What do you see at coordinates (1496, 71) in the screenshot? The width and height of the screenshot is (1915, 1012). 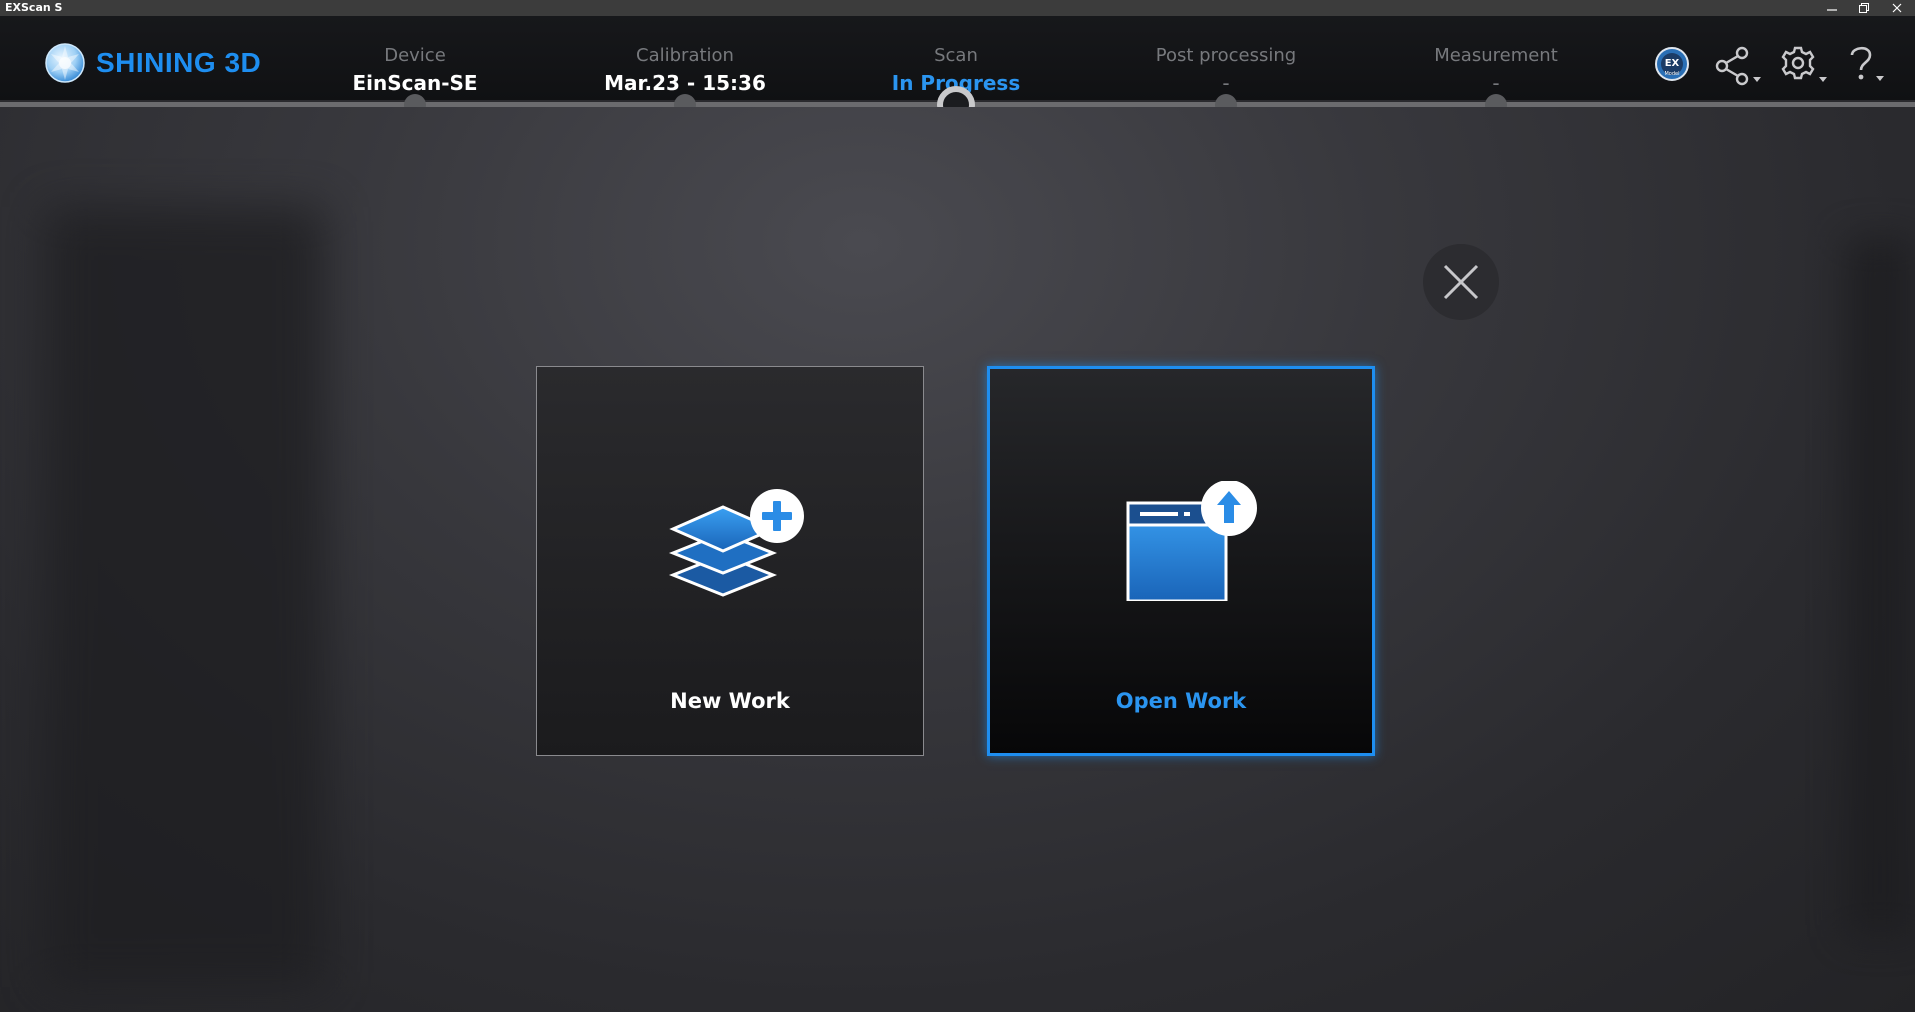 I see `step-measurement: Measurement -` at bounding box center [1496, 71].